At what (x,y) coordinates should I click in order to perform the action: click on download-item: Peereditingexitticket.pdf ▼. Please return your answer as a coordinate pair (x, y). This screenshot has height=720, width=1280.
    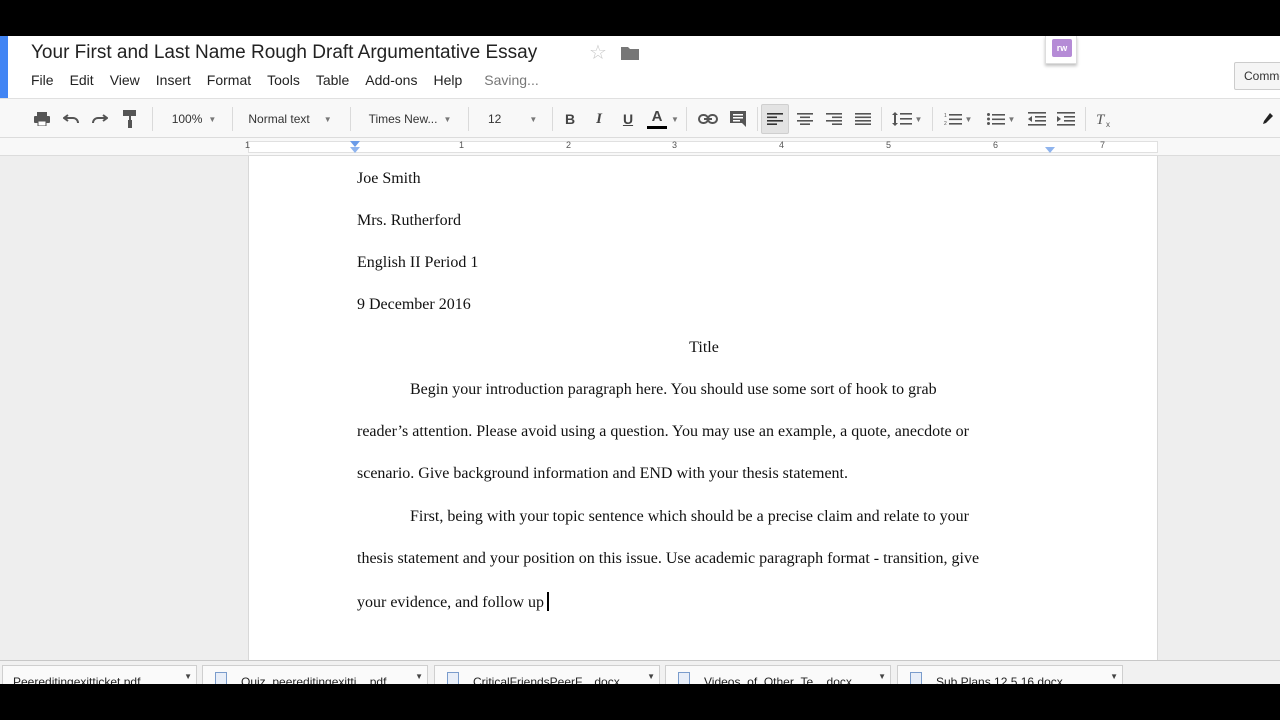
    Looking at the image, I should click on (99, 674).